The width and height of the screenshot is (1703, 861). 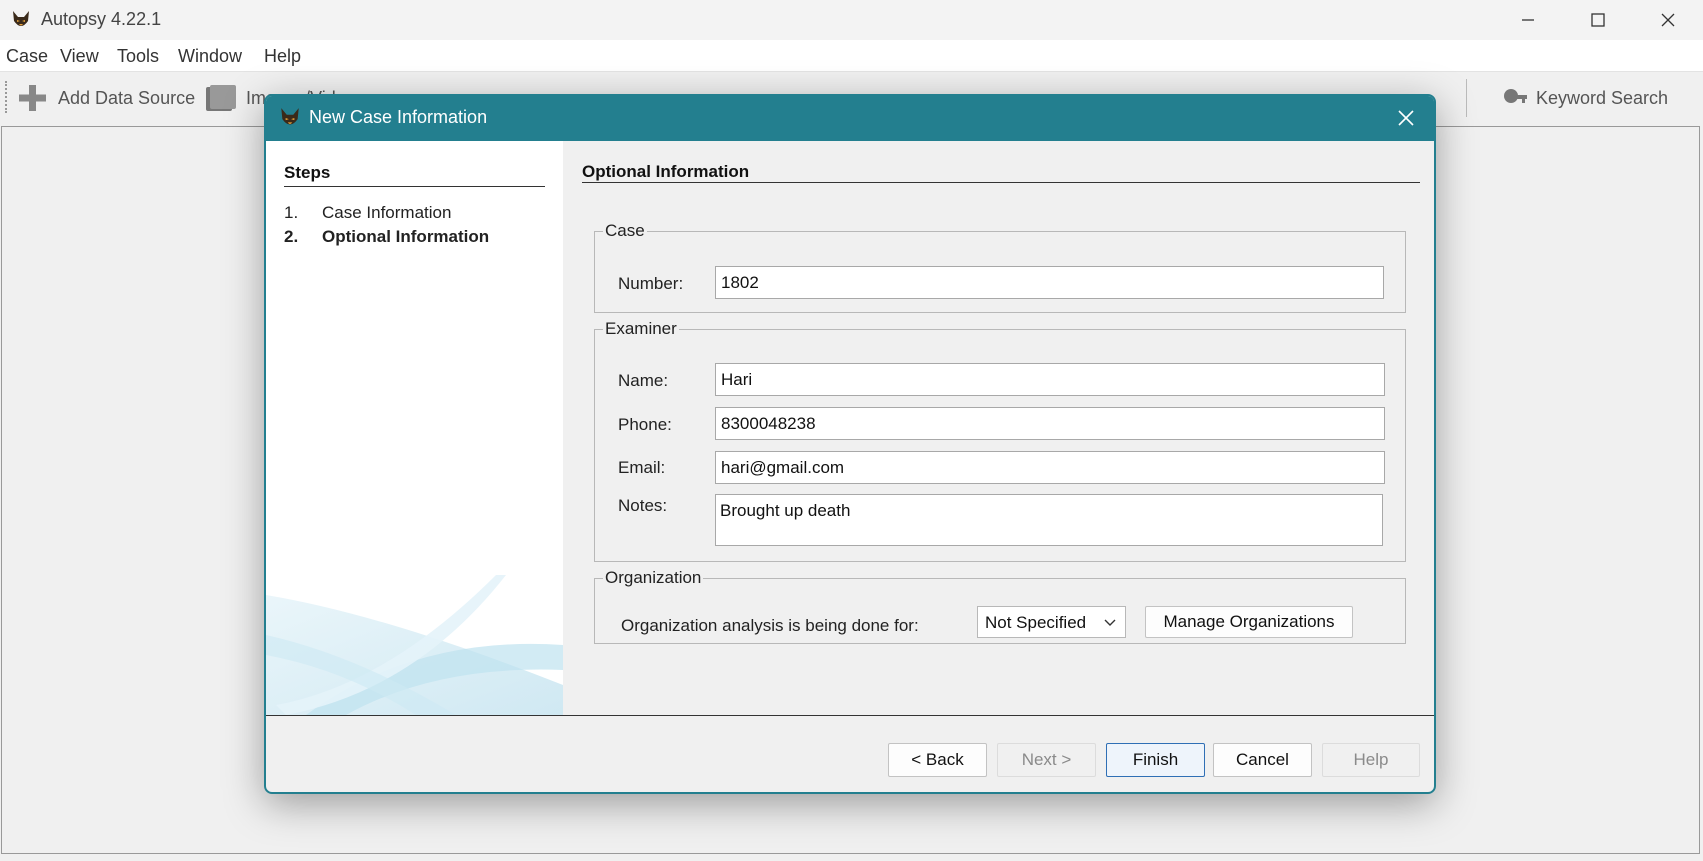 I want to click on dialog-titlebar: New Case Information, so click(x=850, y=118).